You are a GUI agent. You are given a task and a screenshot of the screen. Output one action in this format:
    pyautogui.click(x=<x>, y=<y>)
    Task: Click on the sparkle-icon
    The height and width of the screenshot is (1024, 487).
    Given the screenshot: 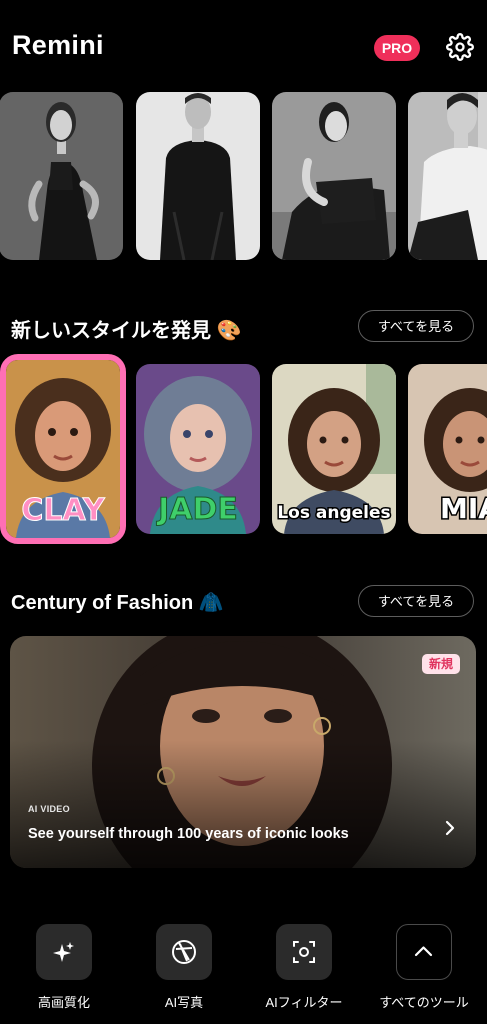 What is the action you would take?
    pyautogui.click(x=63, y=952)
    